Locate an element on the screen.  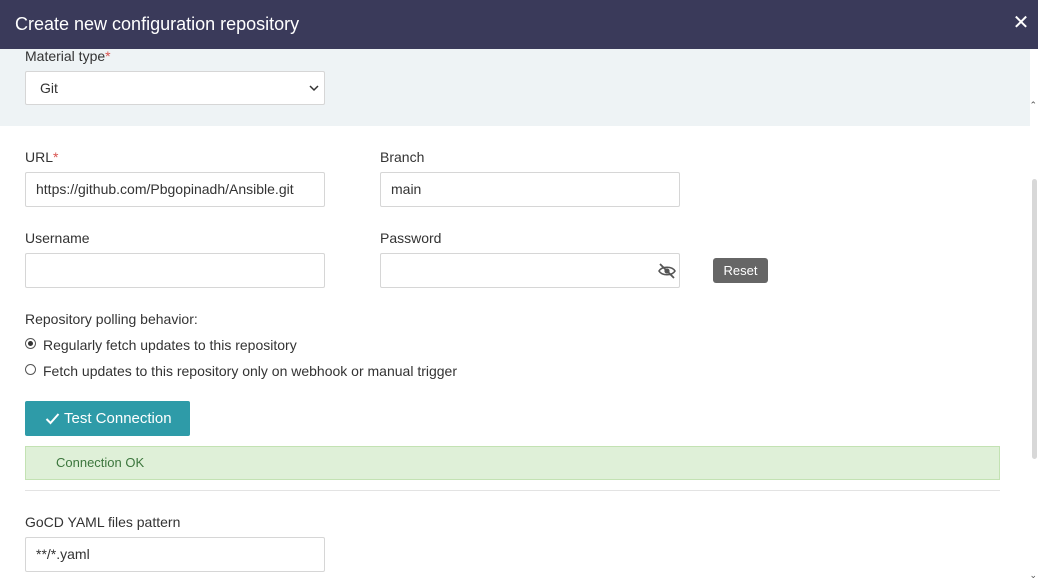
username-label: Username is located at coordinates (57, 238).